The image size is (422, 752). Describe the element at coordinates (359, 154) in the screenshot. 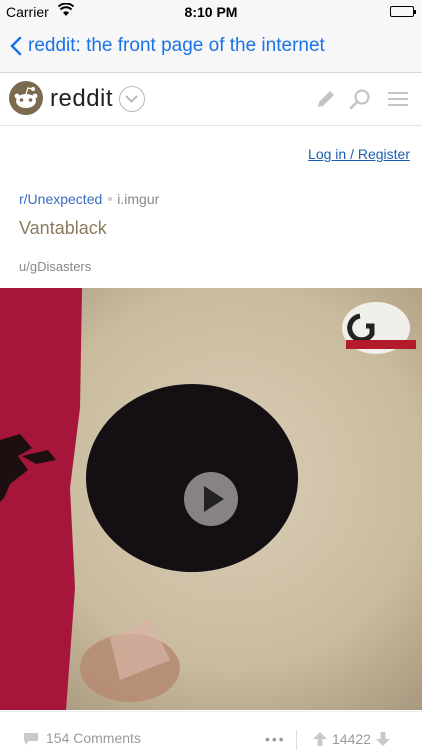

I see `login-register-link: Log in / Register` at that location.